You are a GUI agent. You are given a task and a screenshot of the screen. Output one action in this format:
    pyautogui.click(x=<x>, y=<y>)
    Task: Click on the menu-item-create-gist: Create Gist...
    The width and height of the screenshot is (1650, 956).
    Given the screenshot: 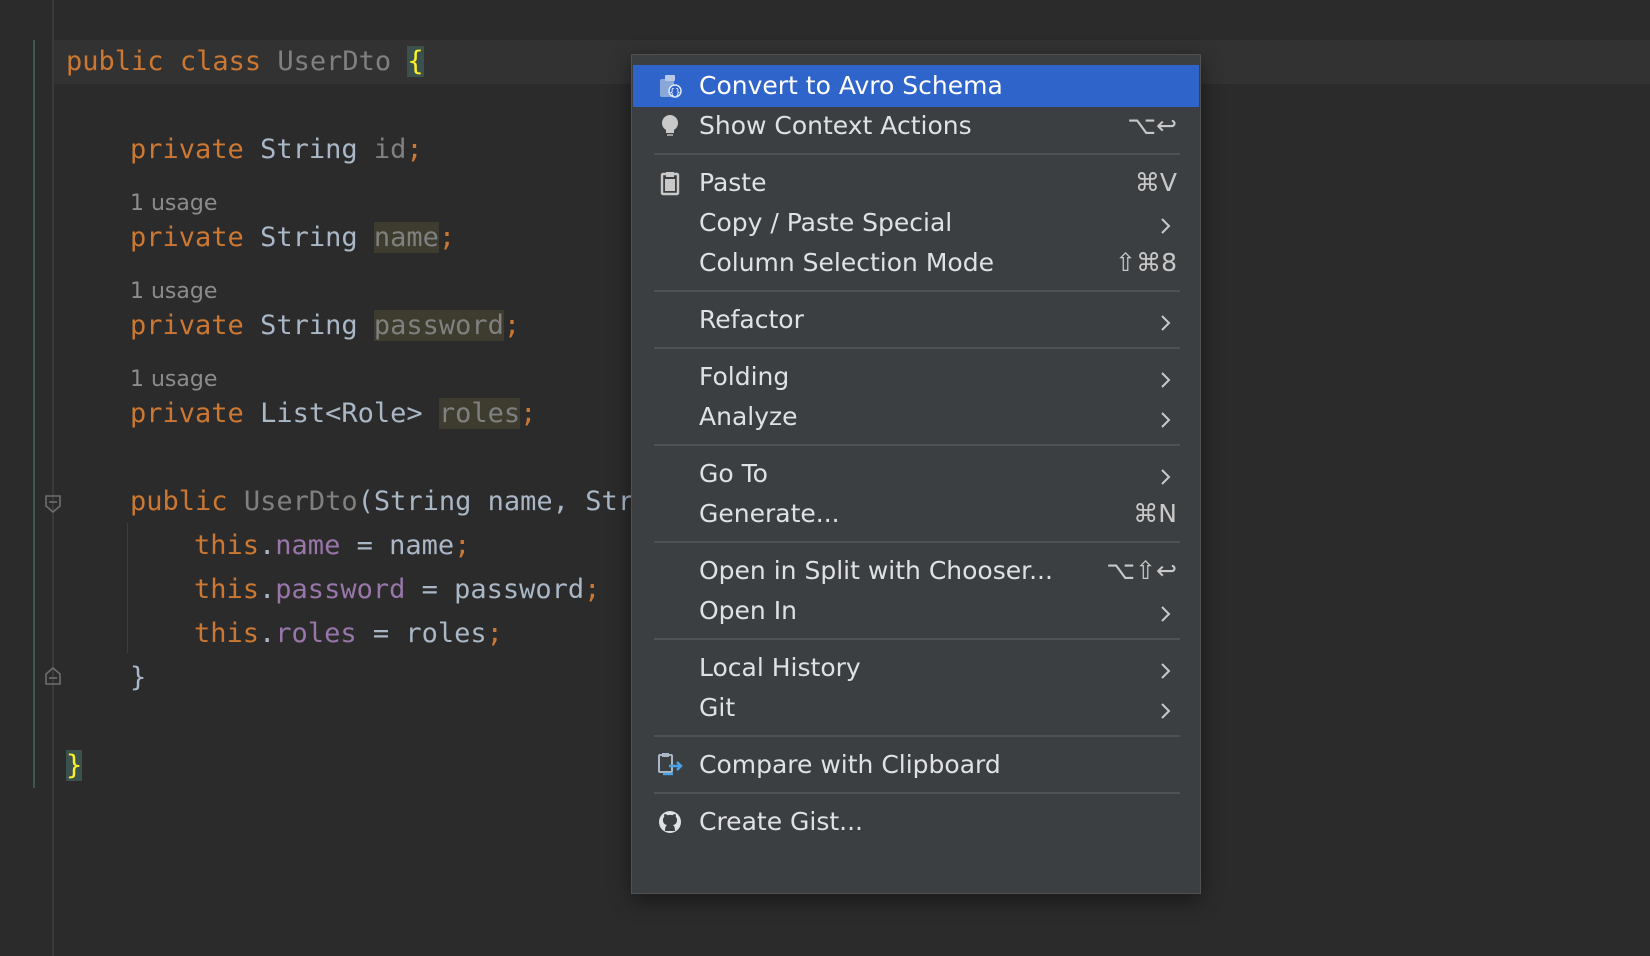 What is the action you would take?
    pyautogui.click(x=916, y=822)
    